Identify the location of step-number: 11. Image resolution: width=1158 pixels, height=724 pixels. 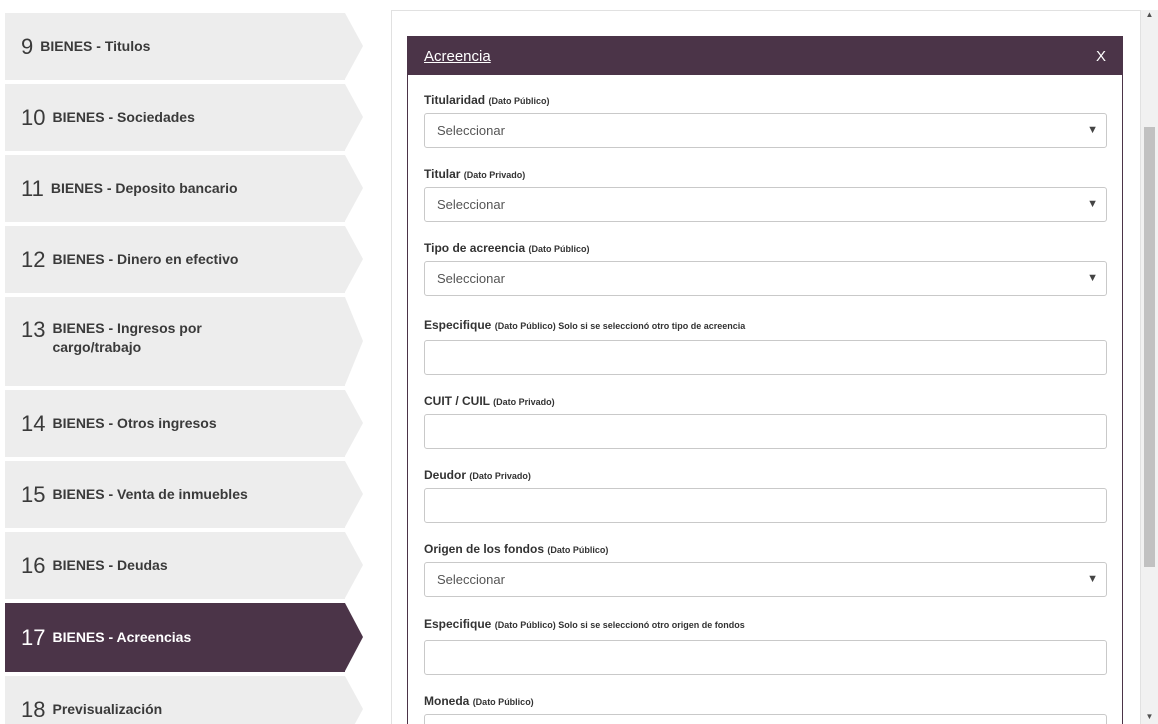
(32, 188).